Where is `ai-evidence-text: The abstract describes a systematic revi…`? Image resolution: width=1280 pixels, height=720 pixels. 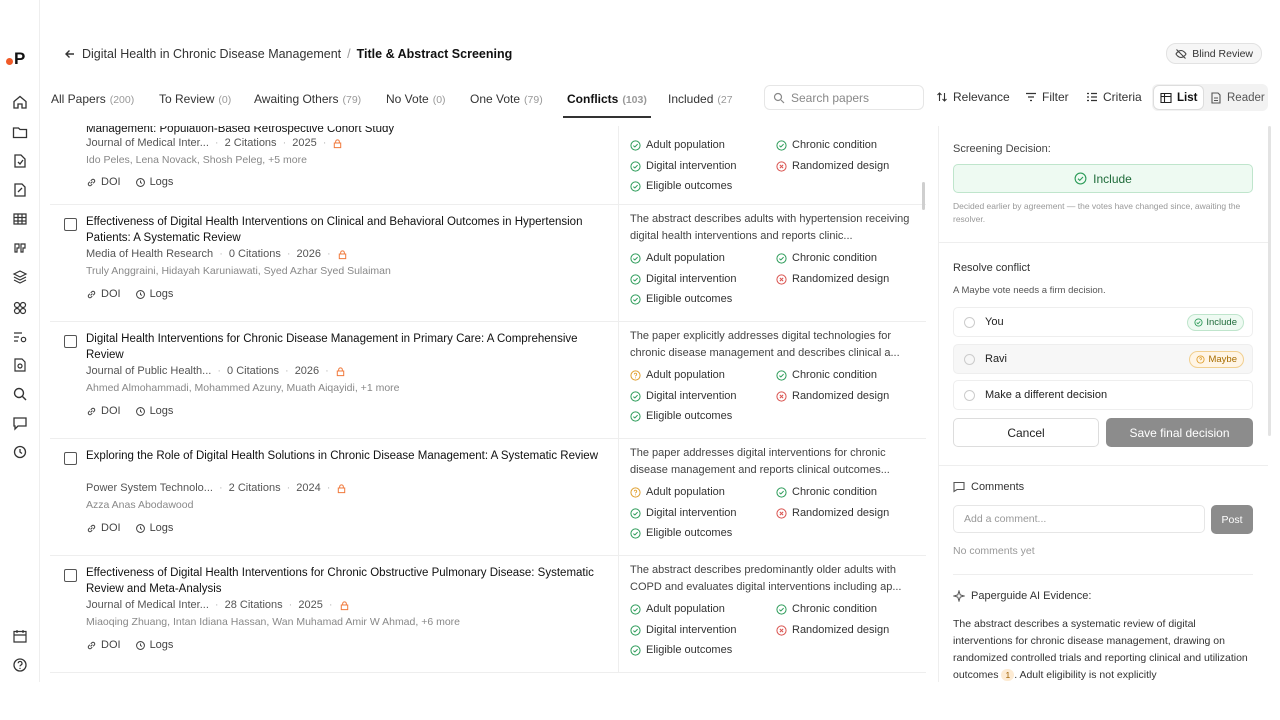
ai-evidence-text: The abstract describes a systematic revi… is located at coordinates (1100, 649).